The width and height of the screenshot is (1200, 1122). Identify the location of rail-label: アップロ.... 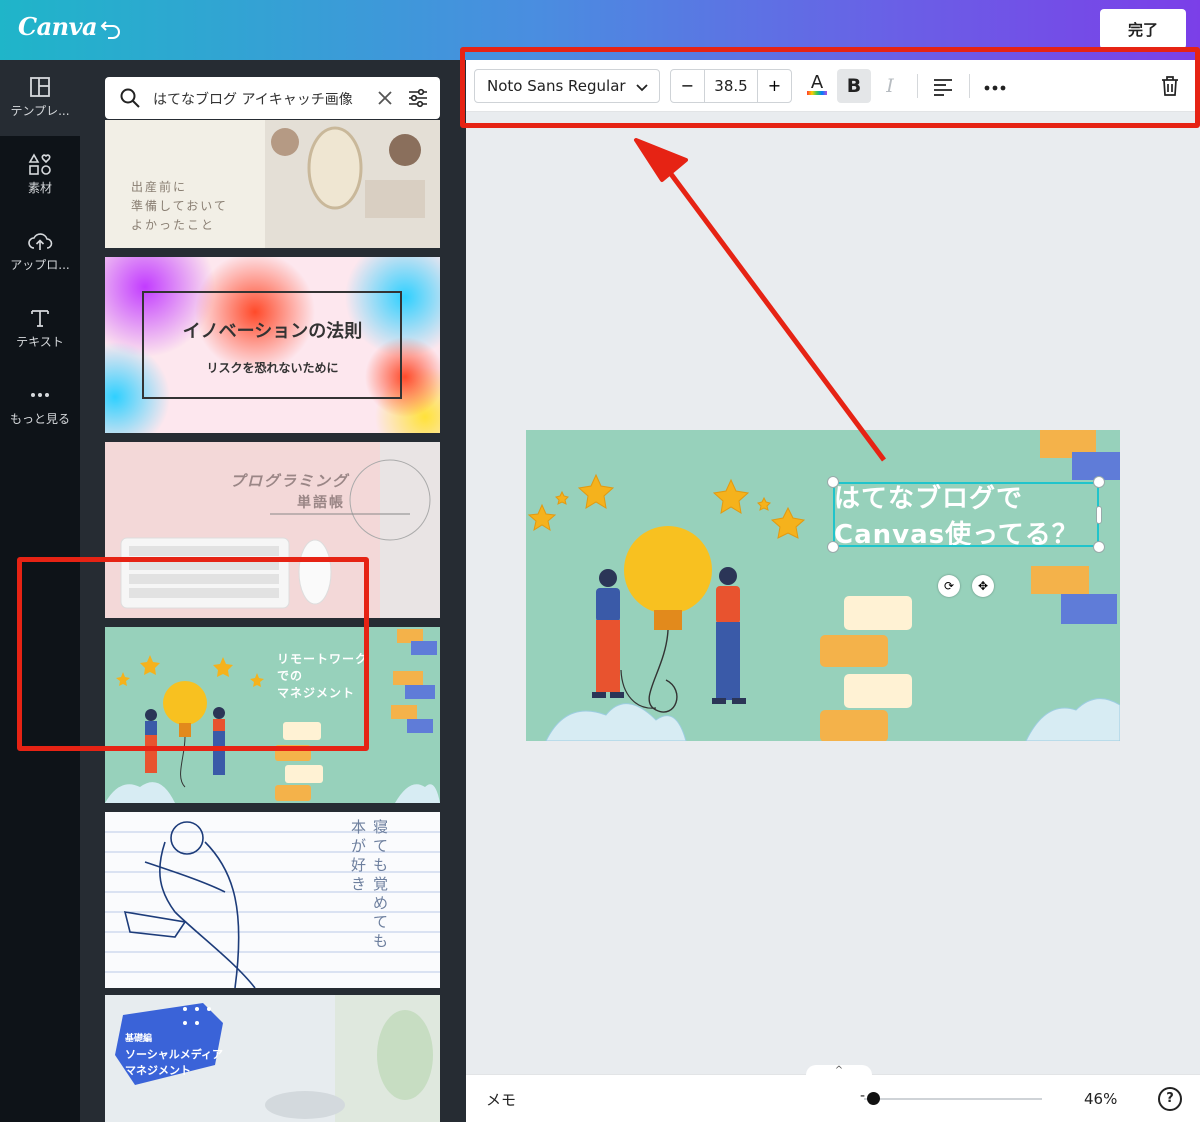
(40, 265).